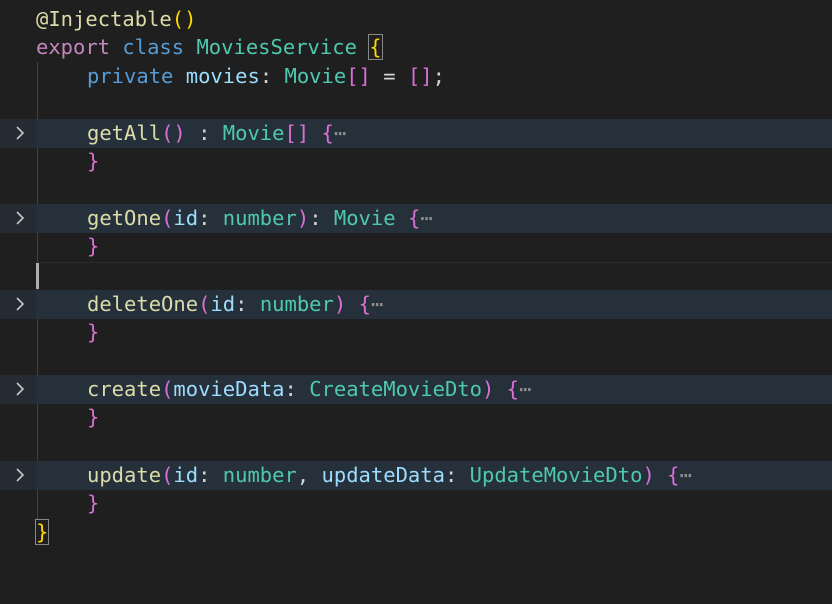 The height and width of the screenshot is (604, 832). Describe the element at coordinates (416, 417) in the screenshot. I see `code-line-create-close: }` at that location.